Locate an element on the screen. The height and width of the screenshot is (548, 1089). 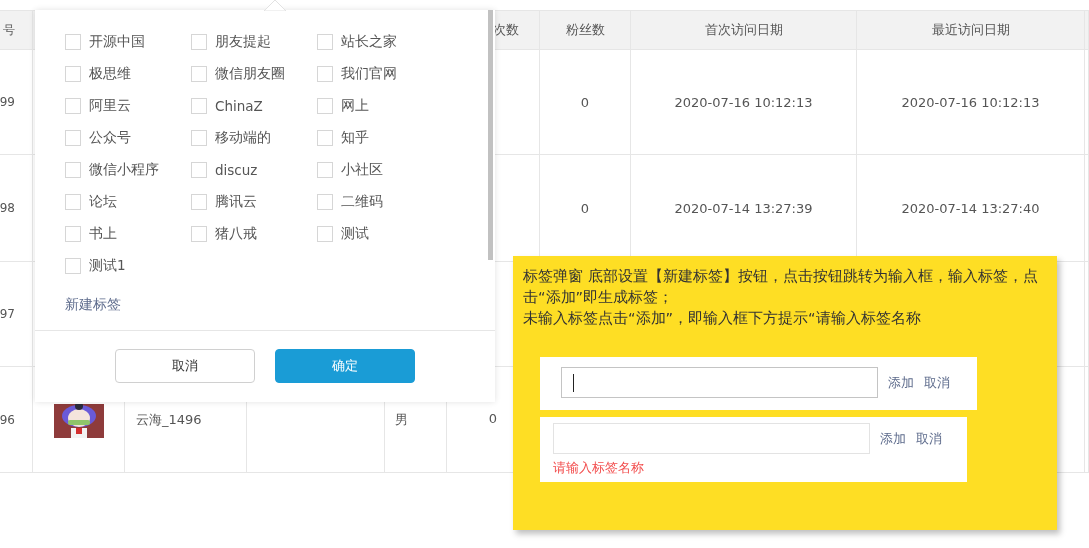
tag-label: 极思维 is located at coordinates (110, 74).